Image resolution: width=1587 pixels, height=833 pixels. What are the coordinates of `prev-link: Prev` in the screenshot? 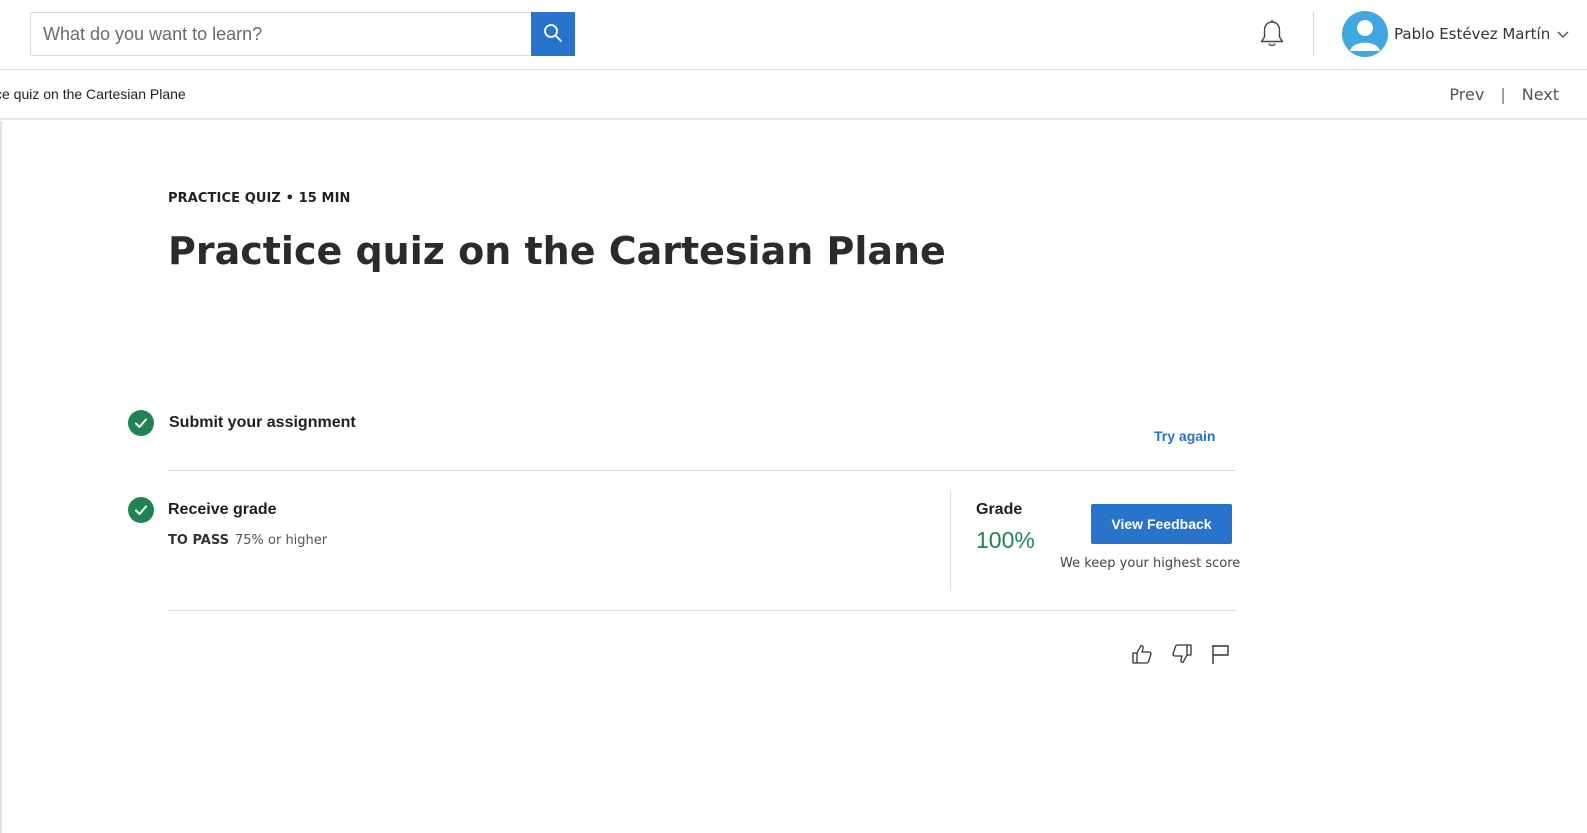 It's located at (1466, 94).